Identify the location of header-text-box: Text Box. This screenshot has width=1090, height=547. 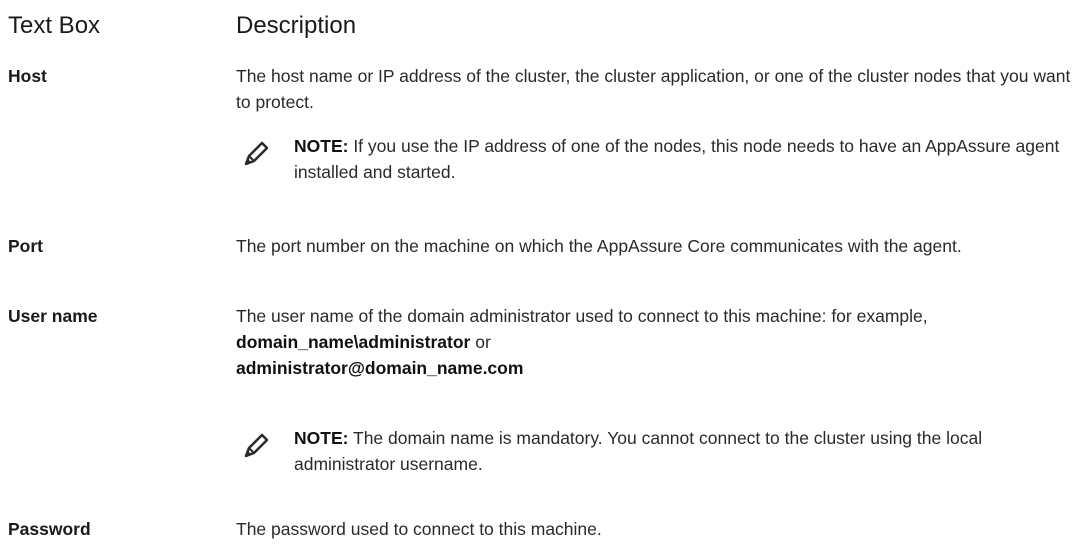
(54, 25).